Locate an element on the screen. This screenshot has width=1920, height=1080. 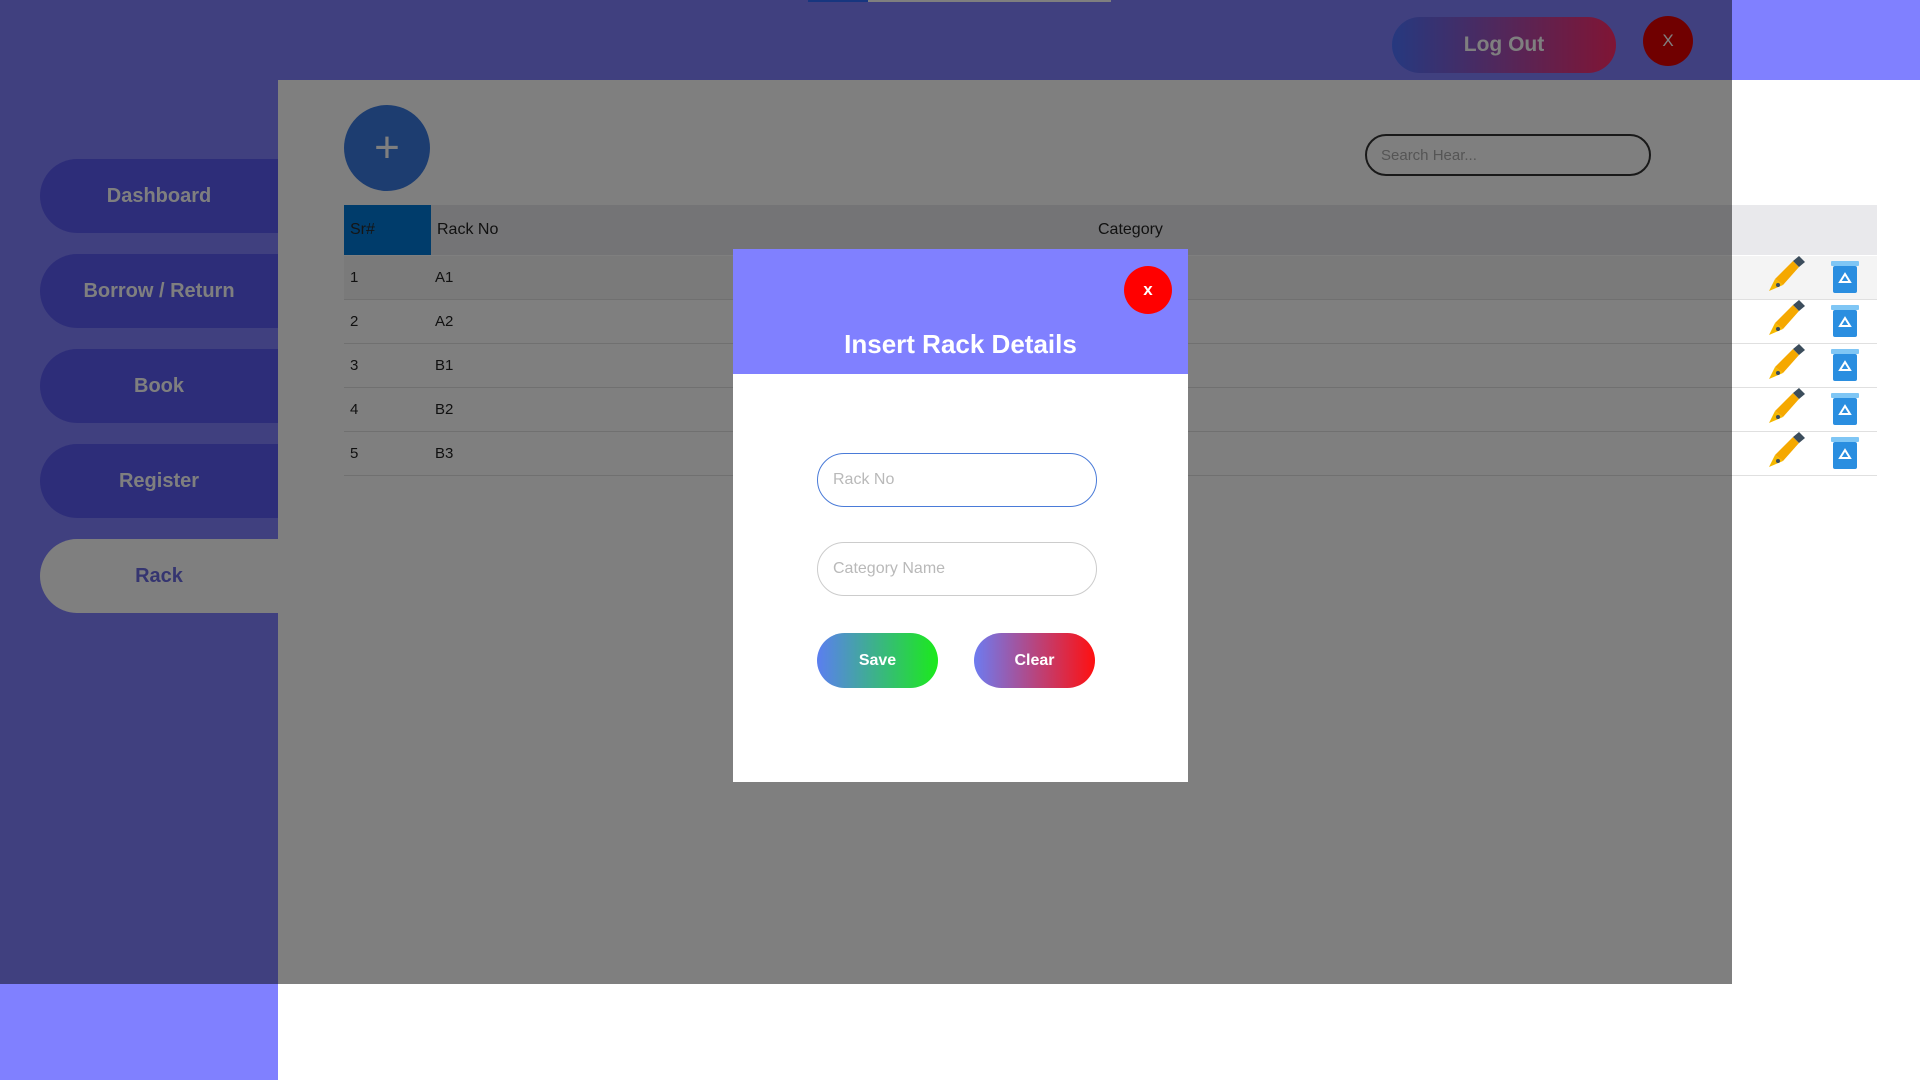
category-name-input is located at coordinates (957, 569).